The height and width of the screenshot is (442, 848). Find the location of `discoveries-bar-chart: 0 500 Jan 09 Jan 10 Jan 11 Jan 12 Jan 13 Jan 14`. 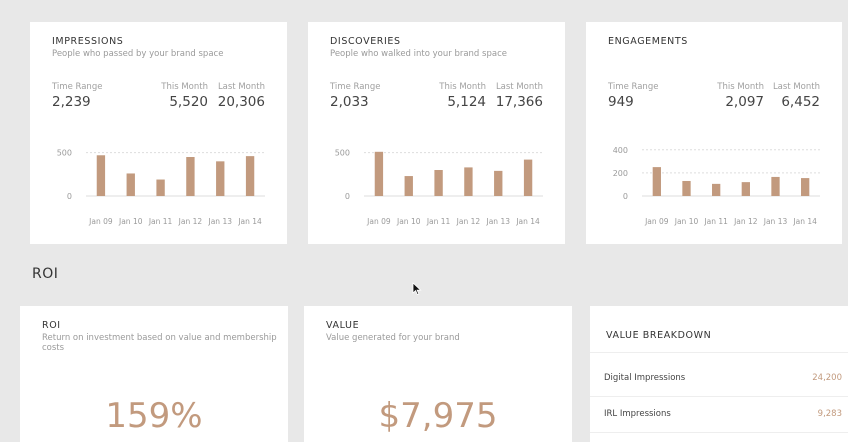

discoveries-bar-chart: 0 500 Jan 09 Jan 10 Jan 11 Jan 12 Jan 13 Jan 14 is located at coordinates (439, 187).